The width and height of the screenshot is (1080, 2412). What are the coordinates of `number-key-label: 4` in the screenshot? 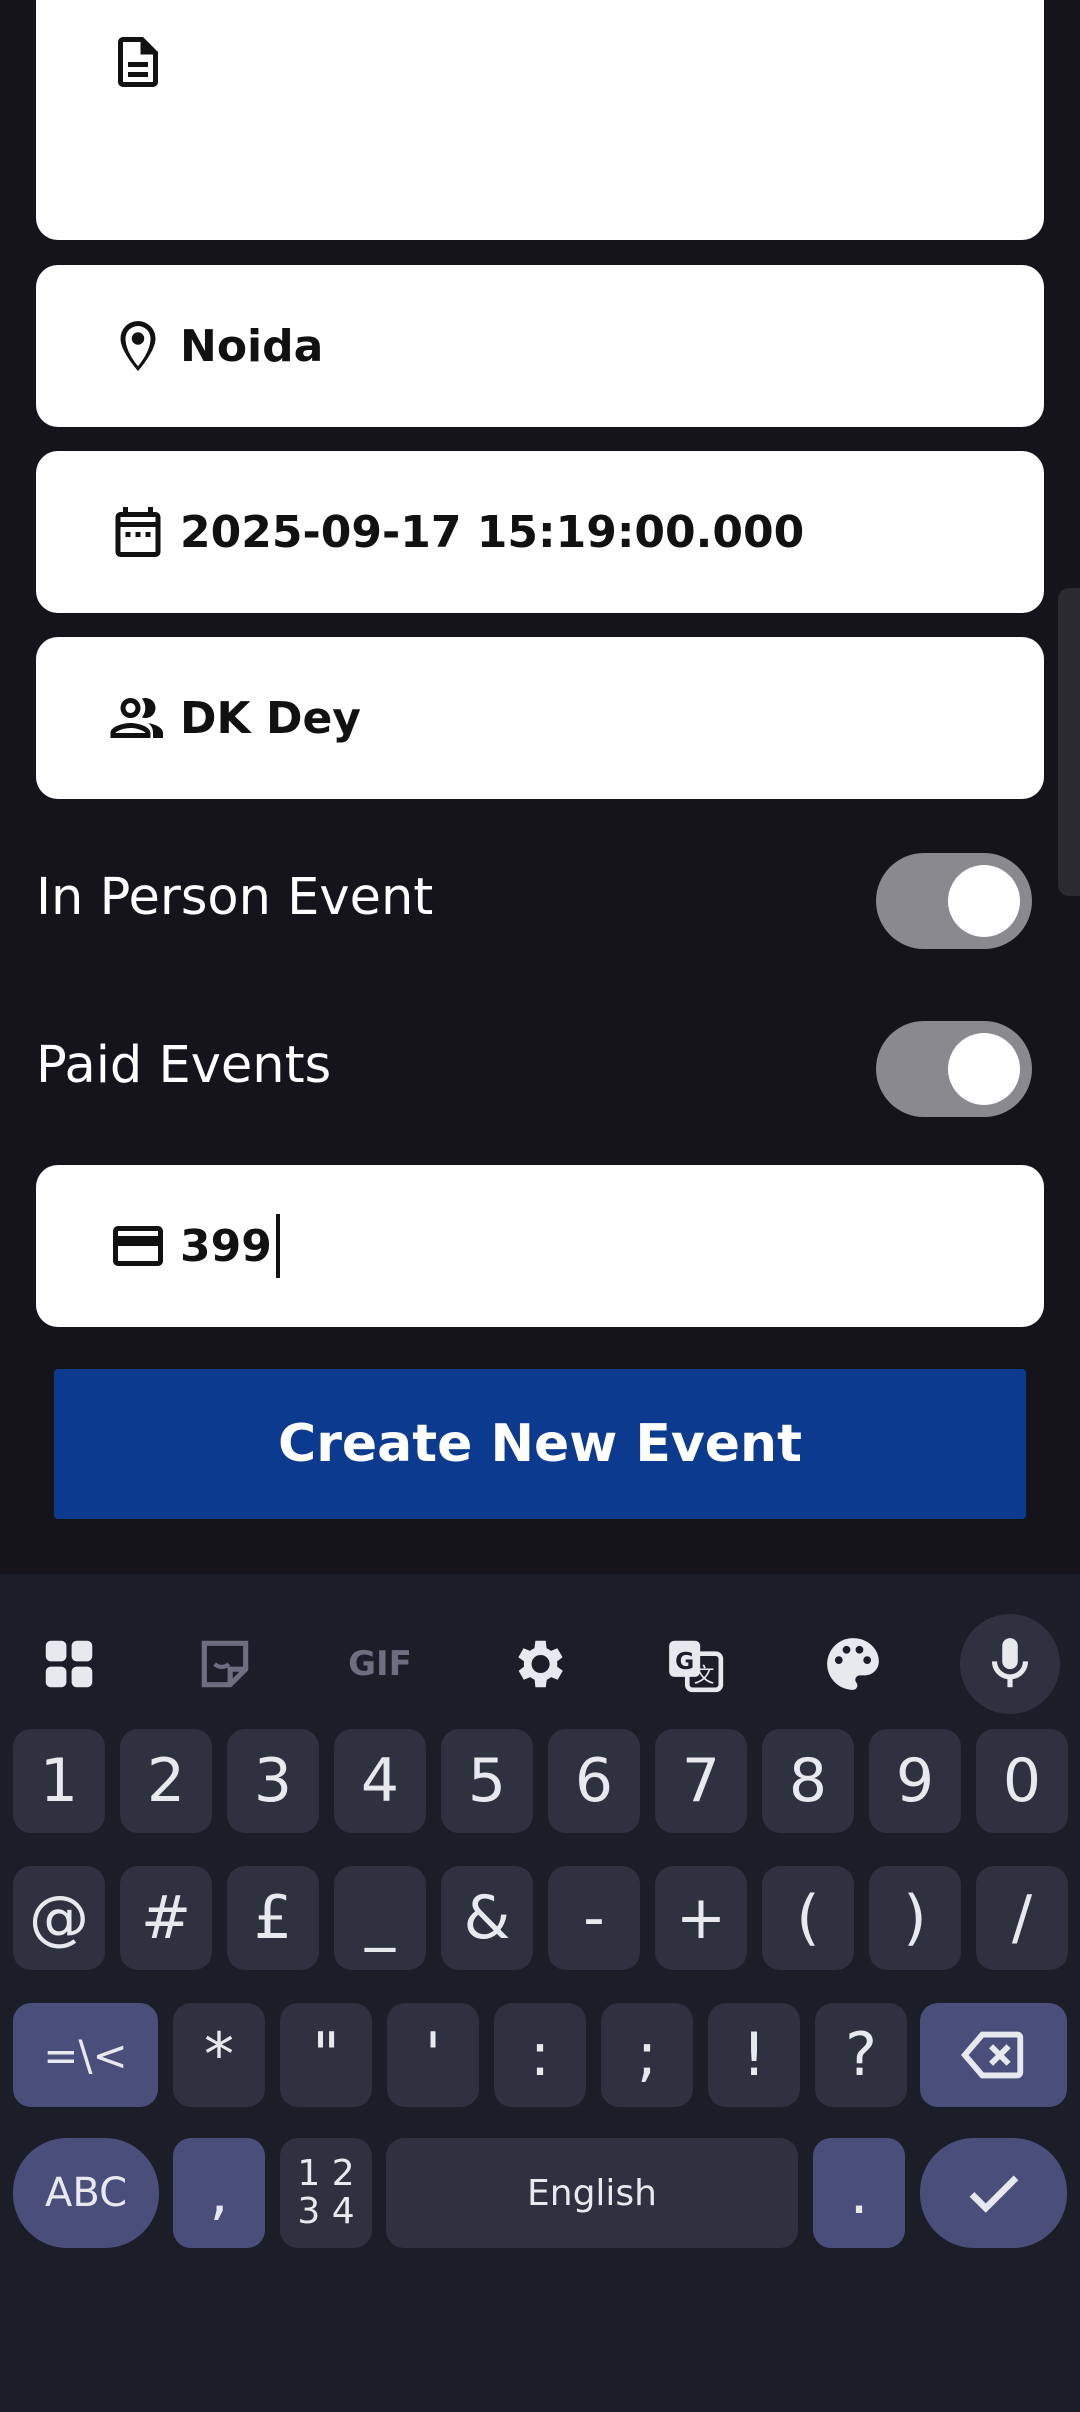 It's located at (380, 1781).